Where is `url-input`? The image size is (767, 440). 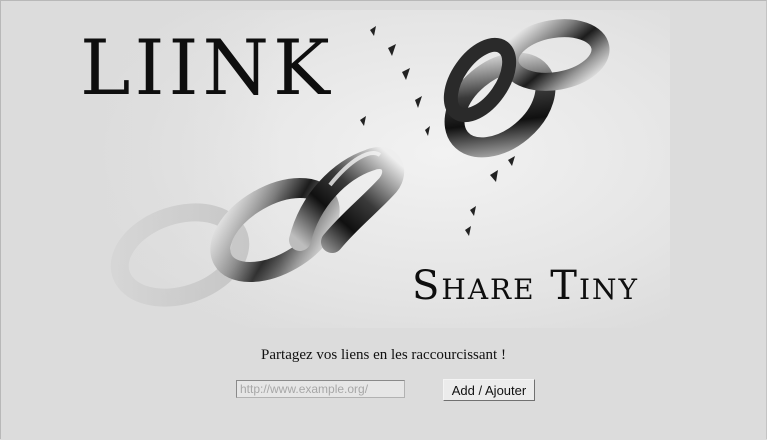
url-input is located at coordinates (320, 389).